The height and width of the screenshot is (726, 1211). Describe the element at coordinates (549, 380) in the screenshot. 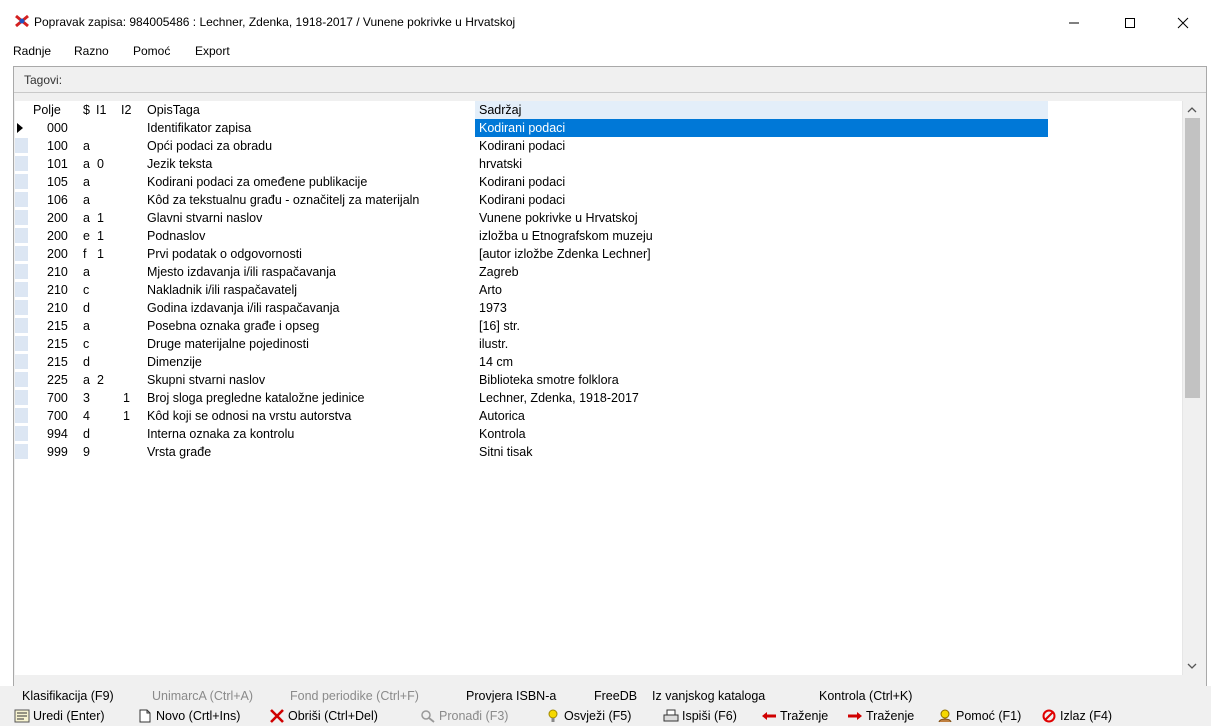

I see `cell-sadrzaj: Biblioteka smotre folklora` at that location.